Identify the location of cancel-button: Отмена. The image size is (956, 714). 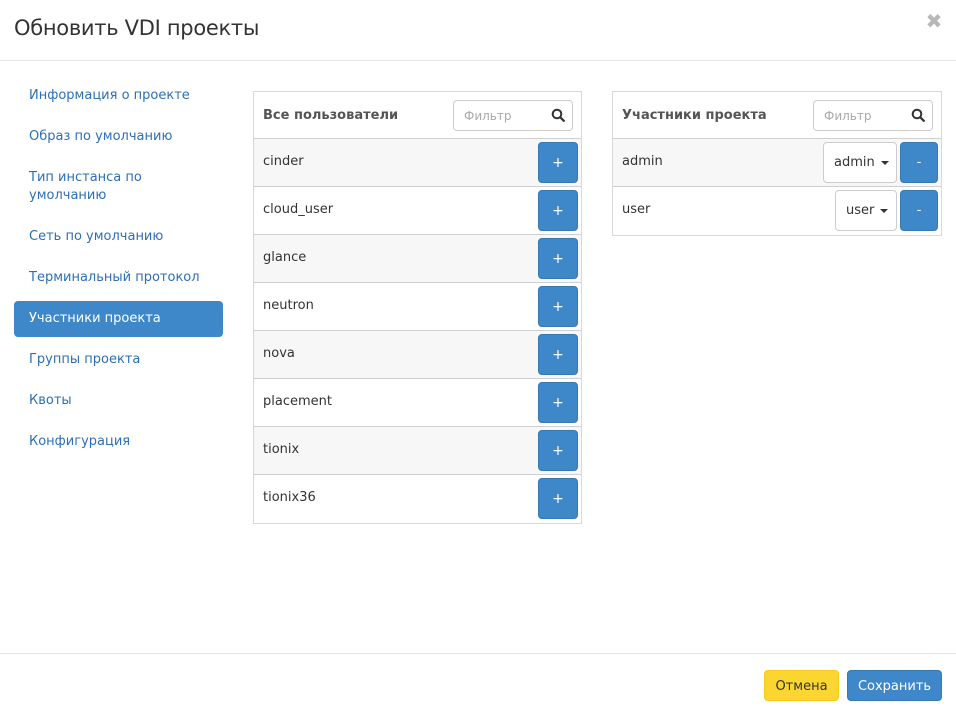
(801, 685).